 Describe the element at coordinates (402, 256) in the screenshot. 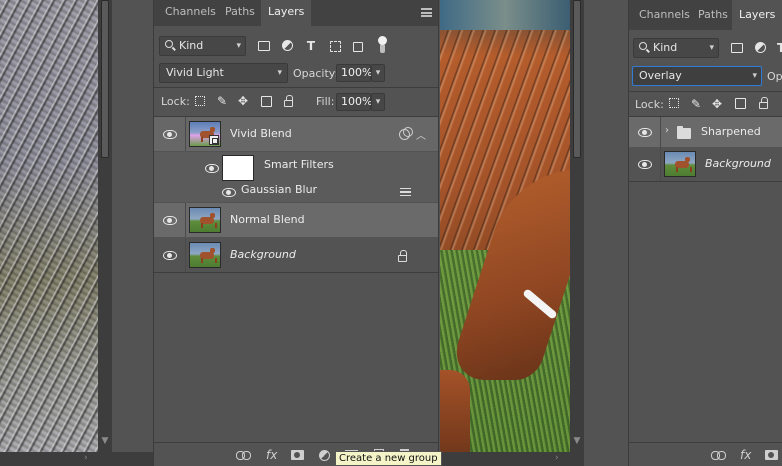

I see `layer-locked-icon` at that location.